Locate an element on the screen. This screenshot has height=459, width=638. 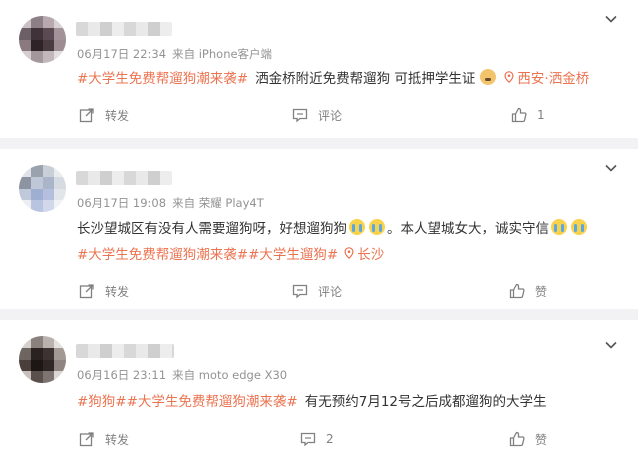
post-meta: 06月17日 22:34 来自 iPhone客户端 is located at coordinates (174, 54).